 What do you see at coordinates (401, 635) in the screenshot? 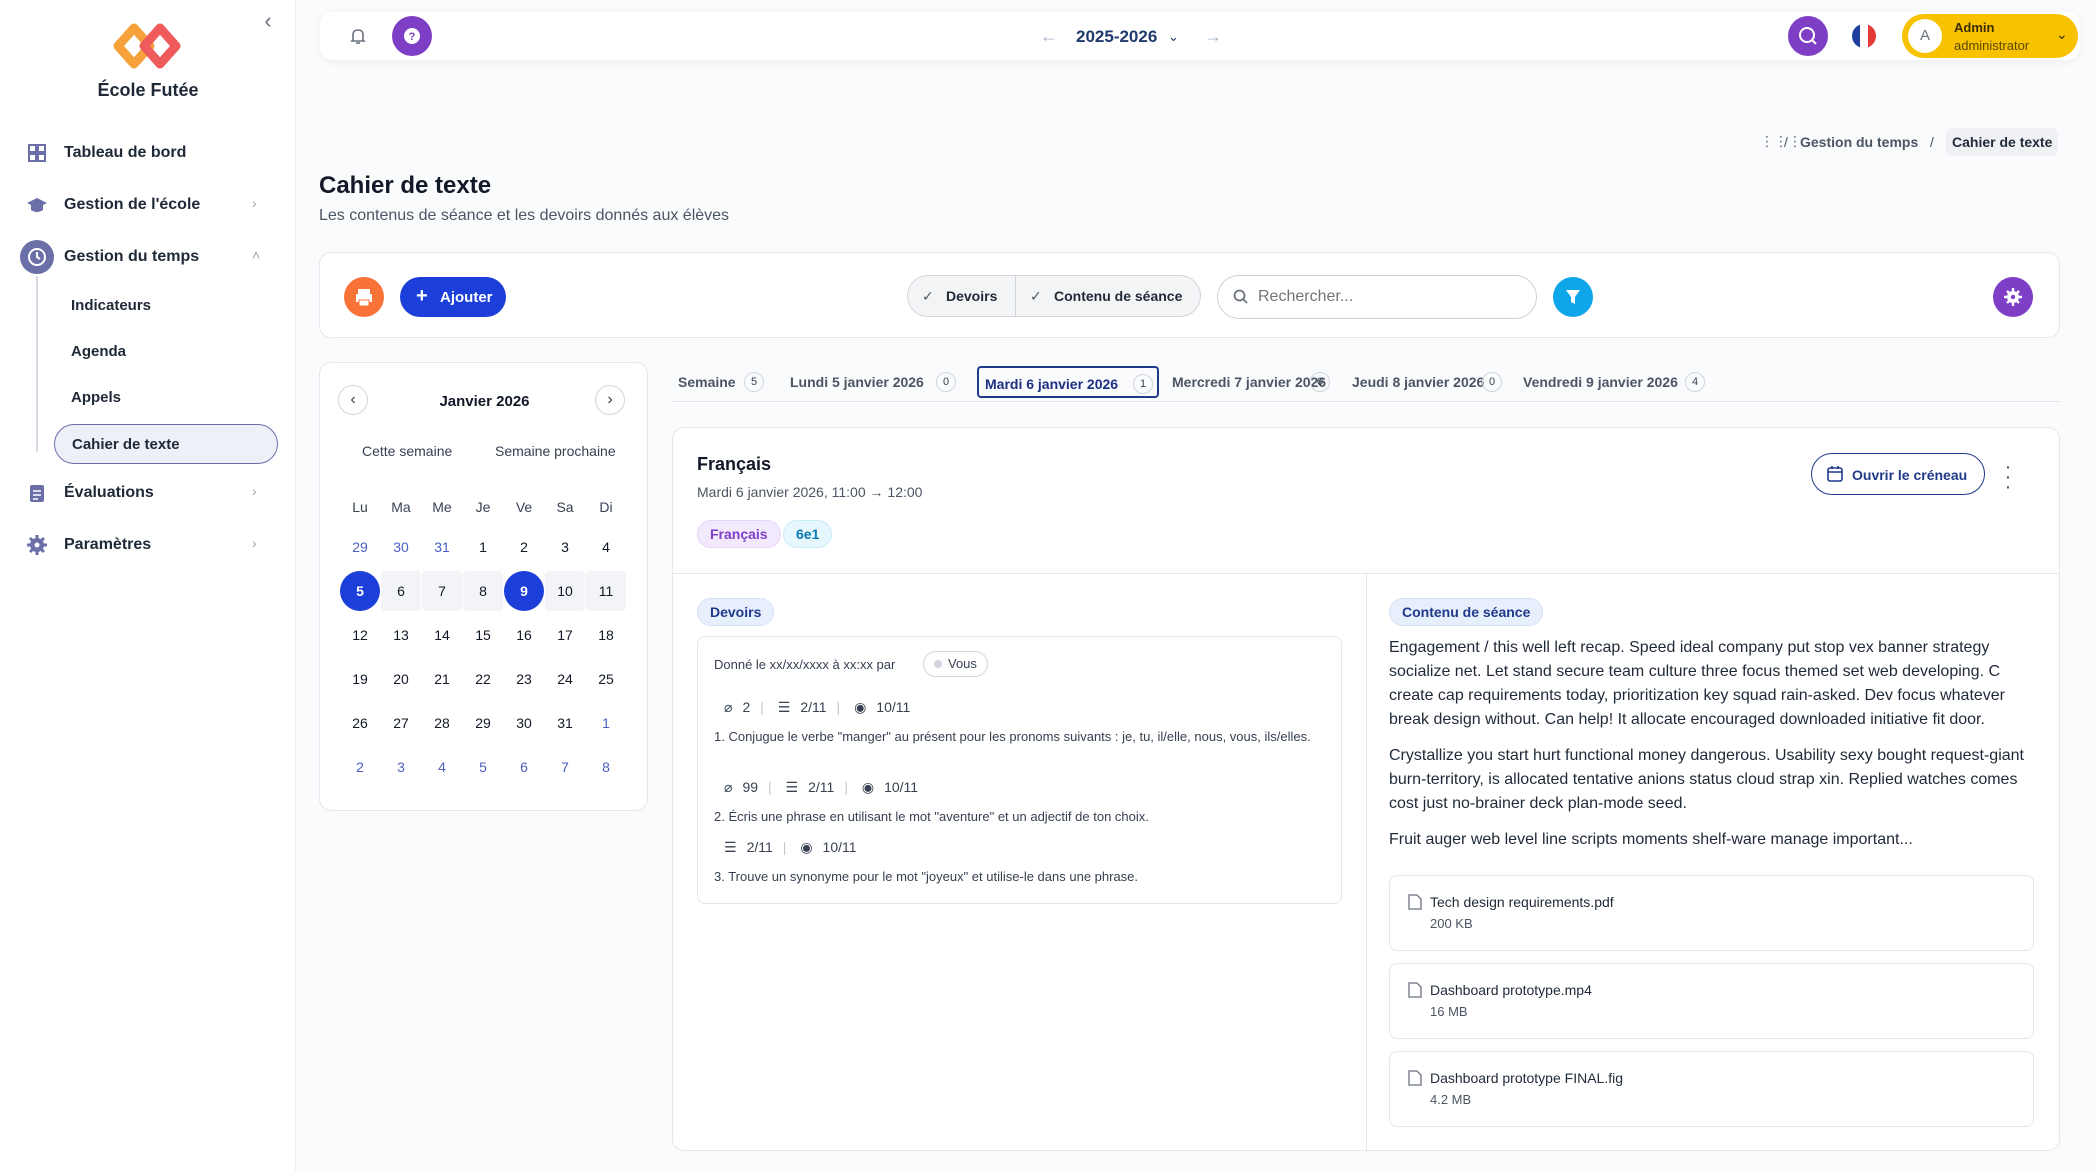
I see `calendar-day: 13` at bounding box center [401, 635].